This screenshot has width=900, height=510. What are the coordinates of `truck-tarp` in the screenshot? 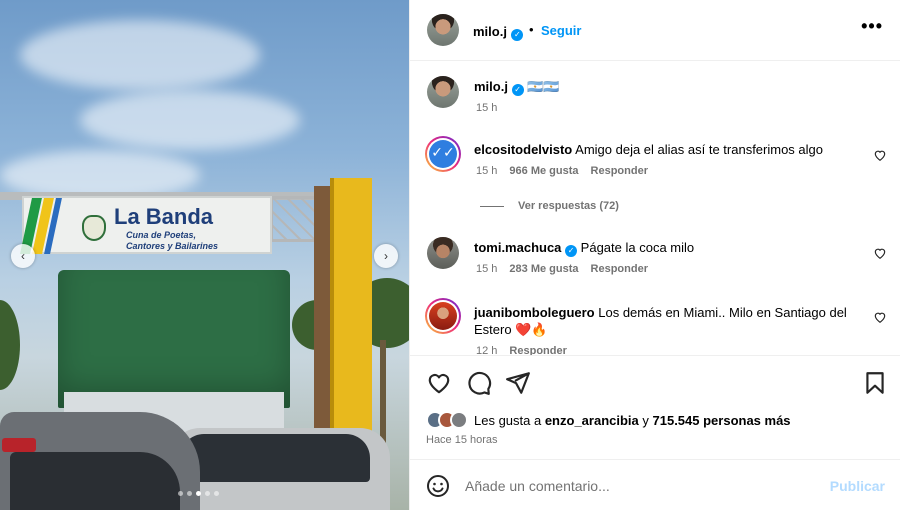 It's located at (174, 339).